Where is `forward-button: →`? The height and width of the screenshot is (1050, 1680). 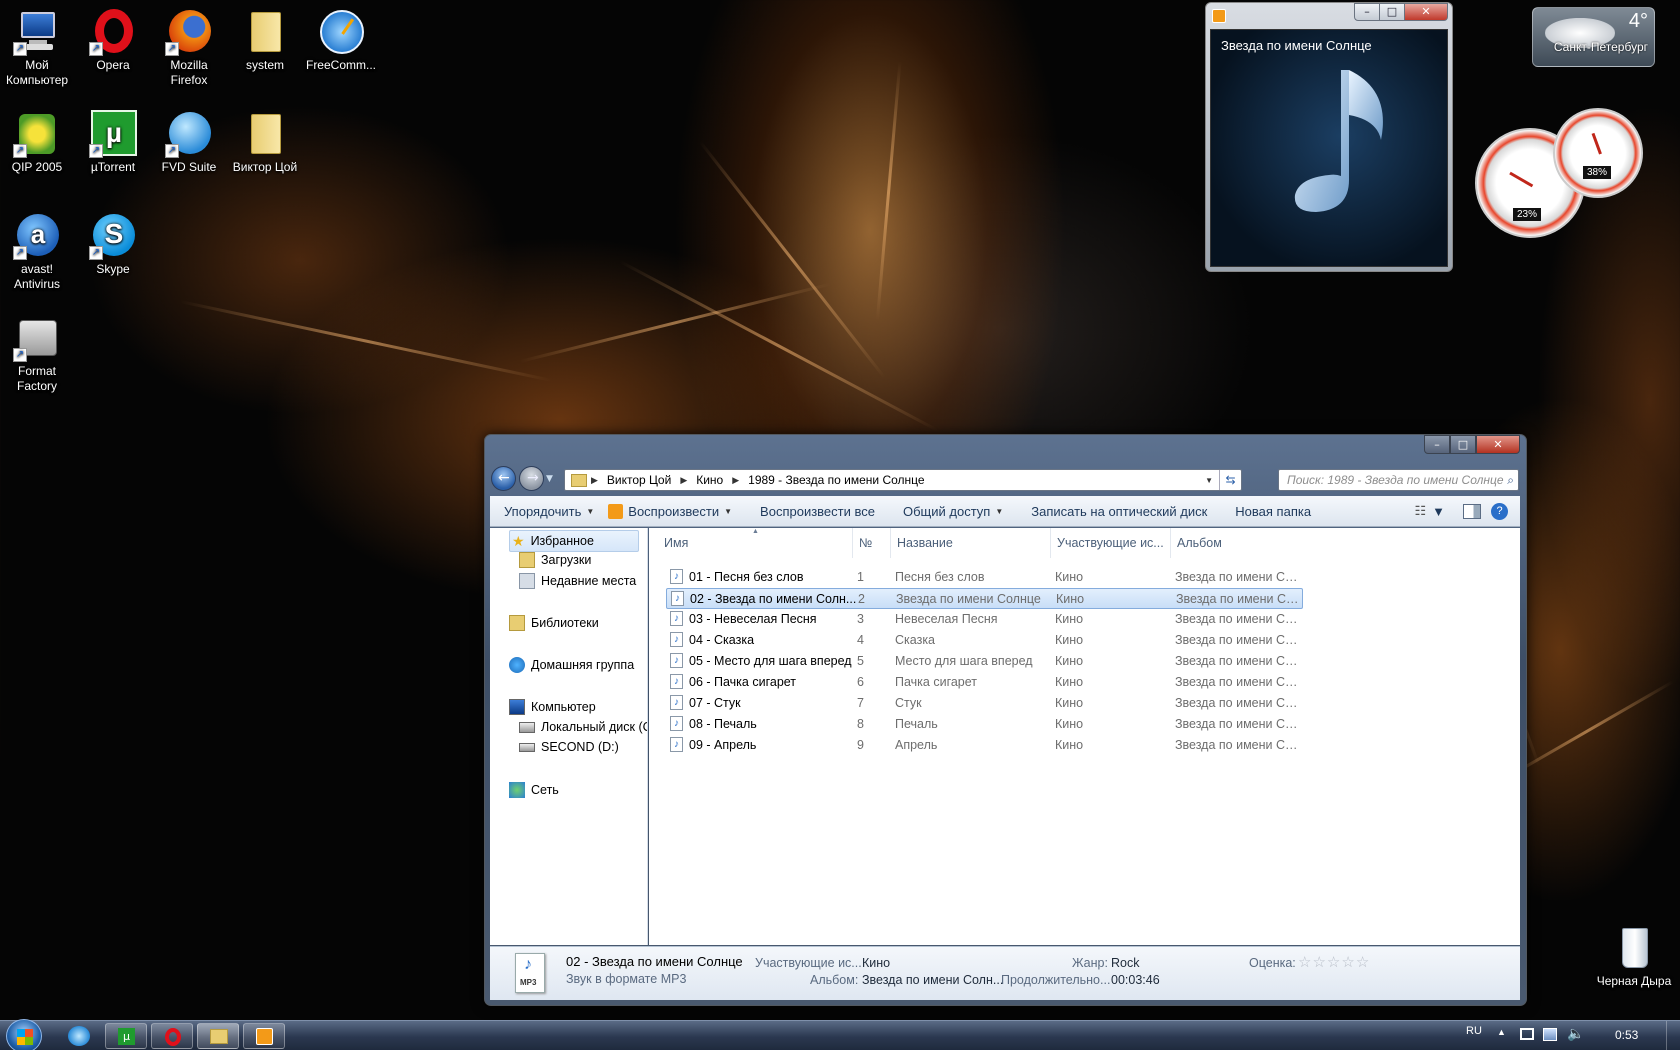
forward-button: → is located at coordinates (531, 478).